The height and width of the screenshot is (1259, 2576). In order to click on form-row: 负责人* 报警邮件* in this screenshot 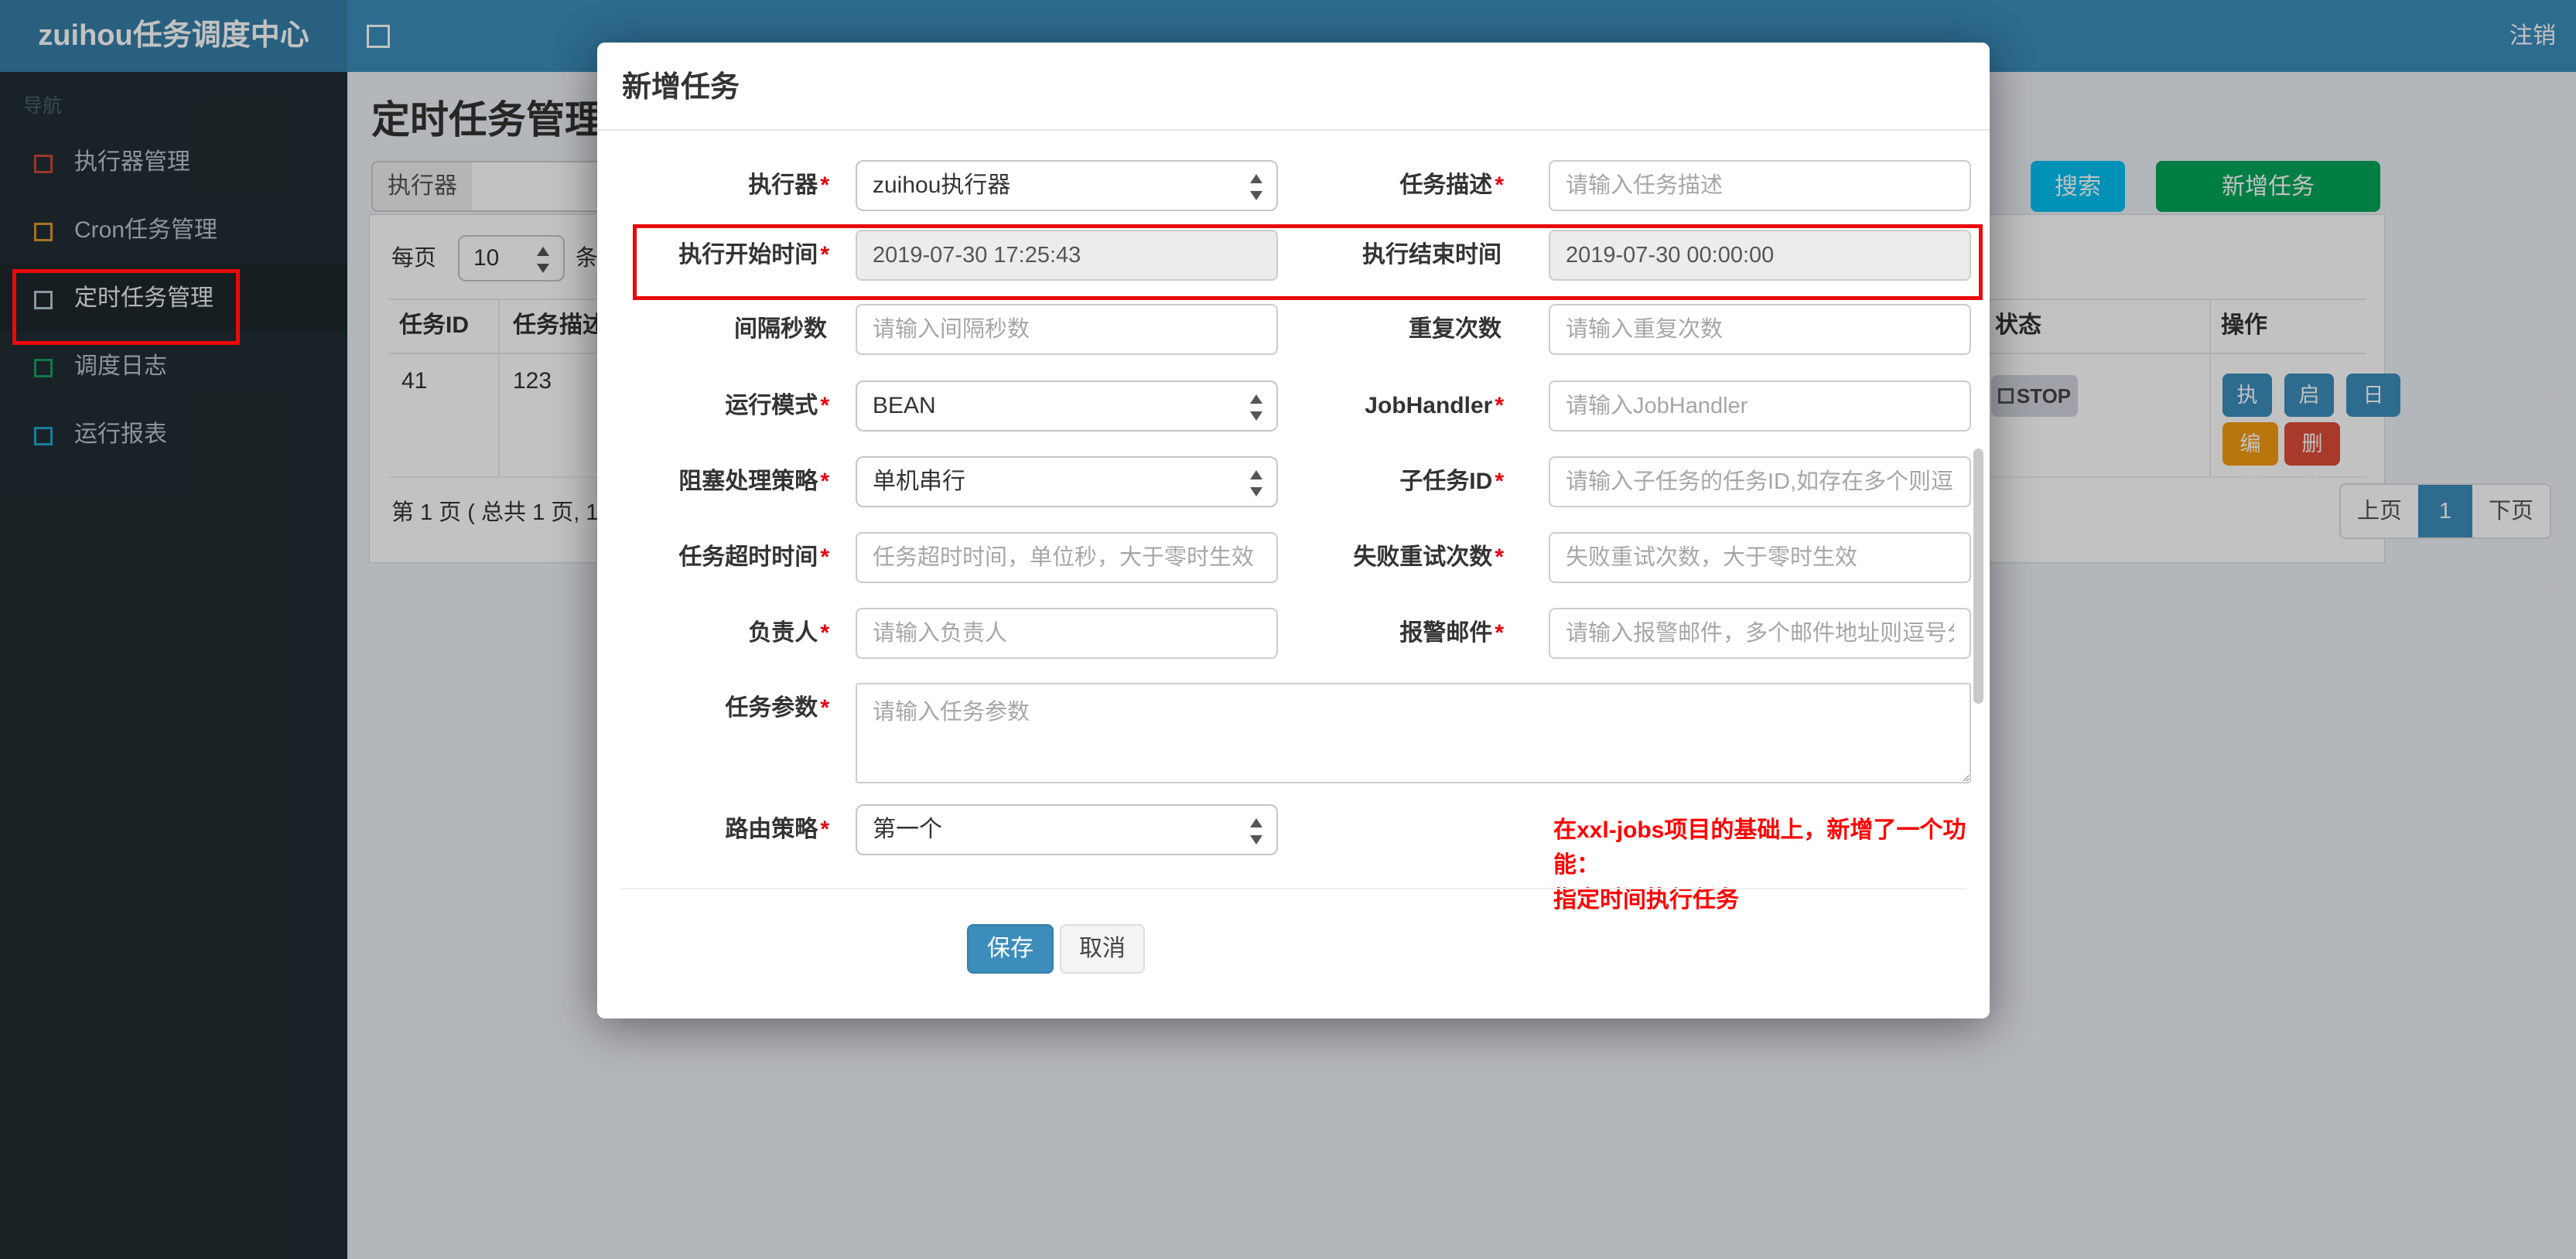, I will do `click(1293, 634)`.